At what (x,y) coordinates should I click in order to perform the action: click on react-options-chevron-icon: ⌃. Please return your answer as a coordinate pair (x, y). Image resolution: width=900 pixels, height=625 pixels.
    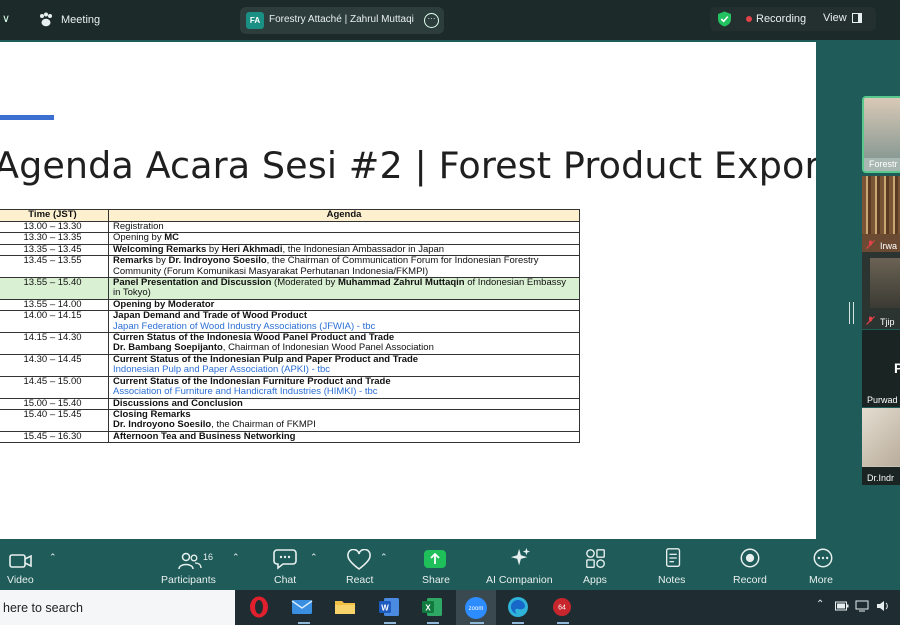
    Looking at the image, I should click on (384, 557).